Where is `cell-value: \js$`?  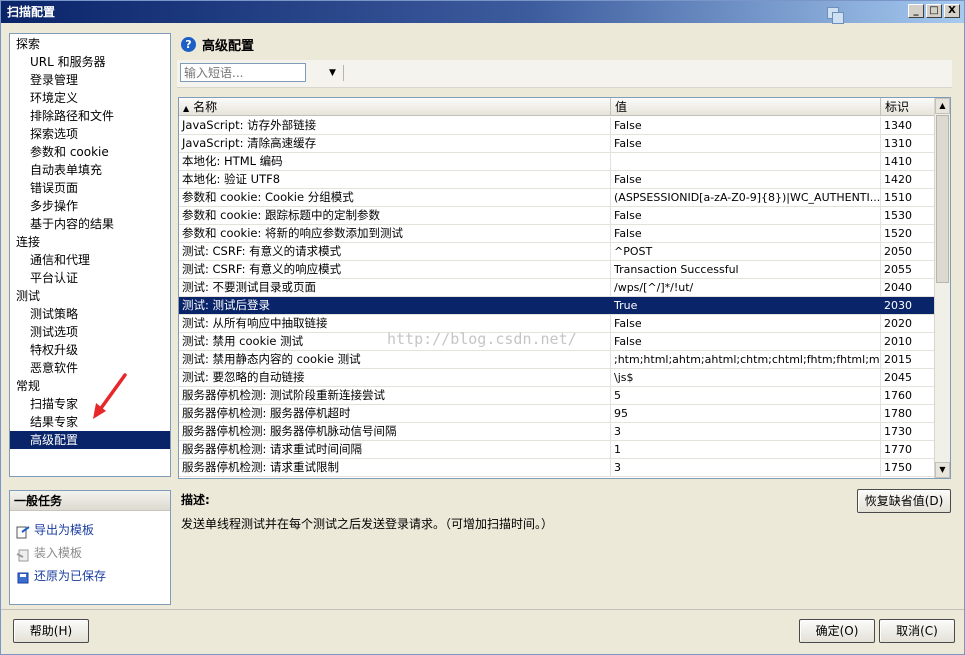 cell-value: \js$ is located at coordinates (746, 377).